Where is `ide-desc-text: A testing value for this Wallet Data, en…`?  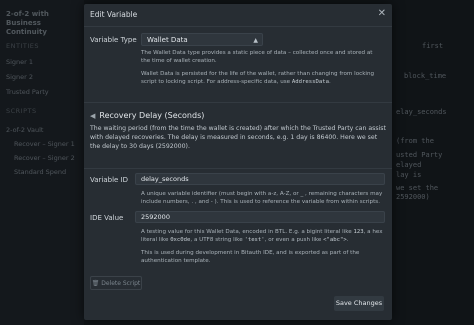 ide-desc-text: A testing value for this Wallet Data, en… is located at coordinates (246, 232).